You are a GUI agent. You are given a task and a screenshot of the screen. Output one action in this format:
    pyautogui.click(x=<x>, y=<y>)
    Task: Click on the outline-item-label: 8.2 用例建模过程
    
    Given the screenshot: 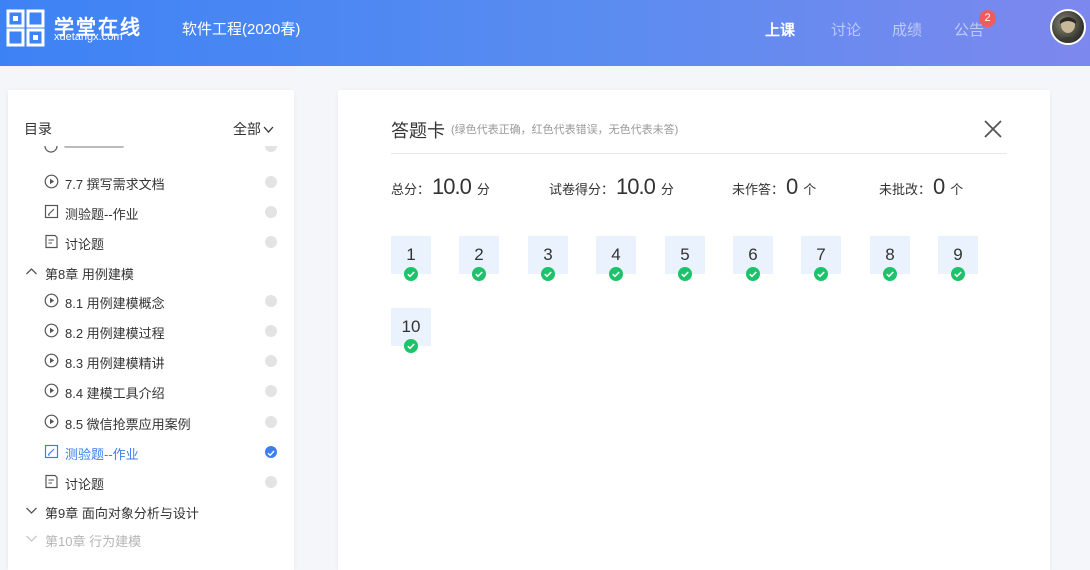 What is the action you would take?
    pyautogui.click(x=115, y=333)
    